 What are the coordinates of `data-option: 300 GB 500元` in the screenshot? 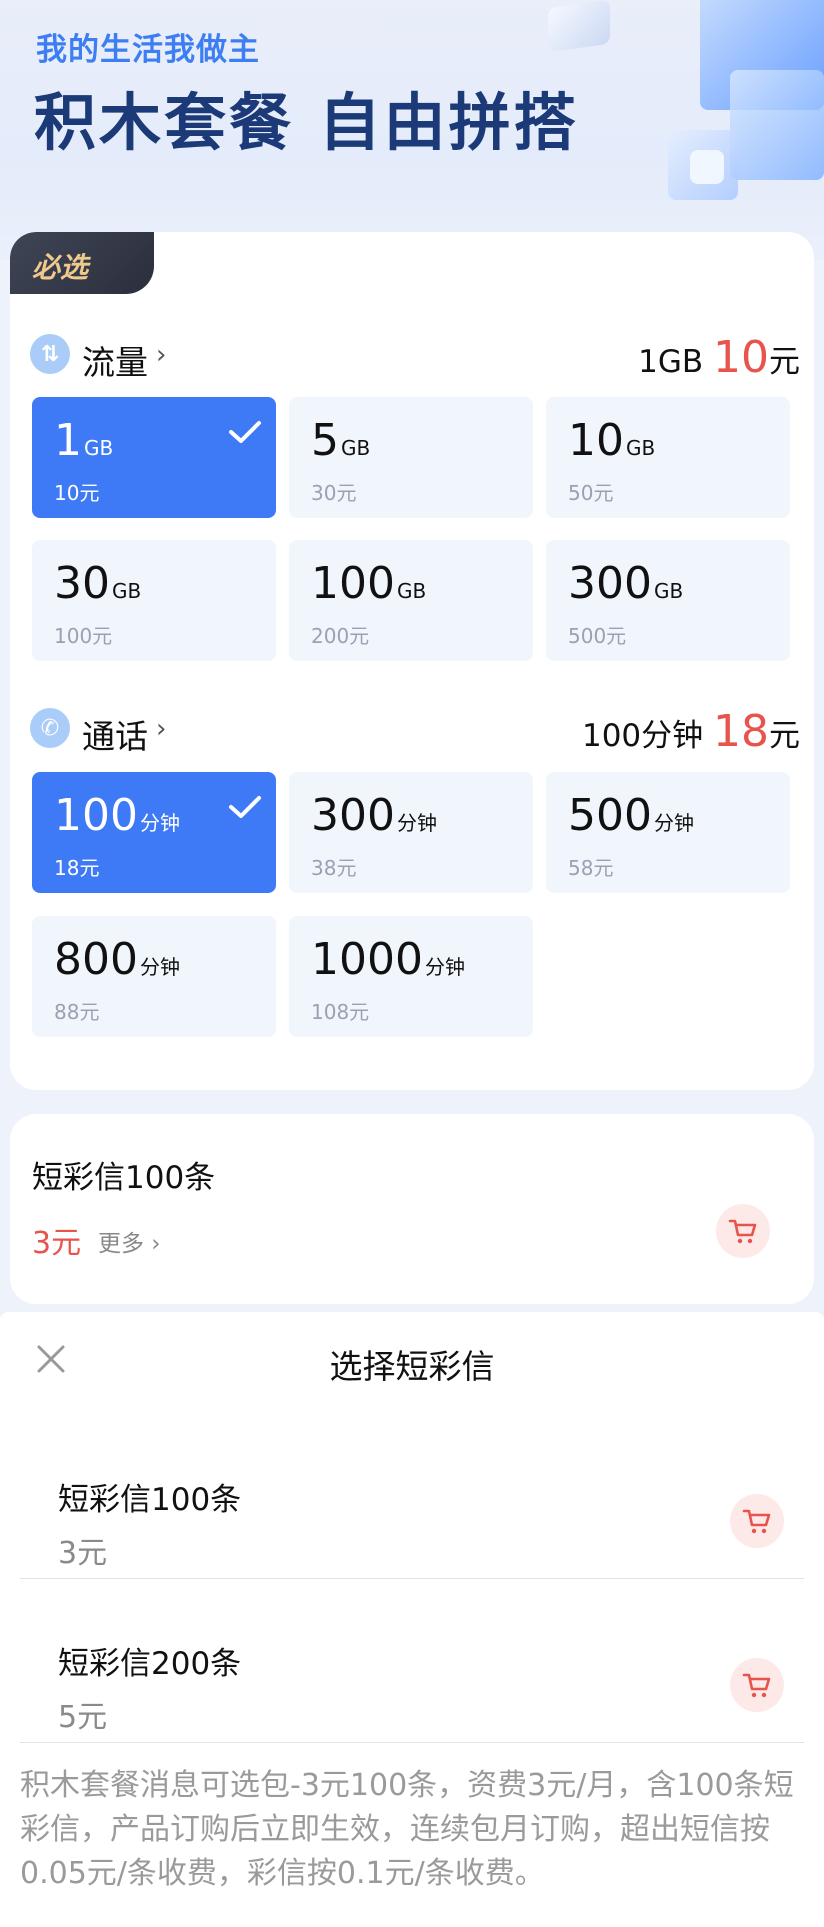 It's located at (668, 600).